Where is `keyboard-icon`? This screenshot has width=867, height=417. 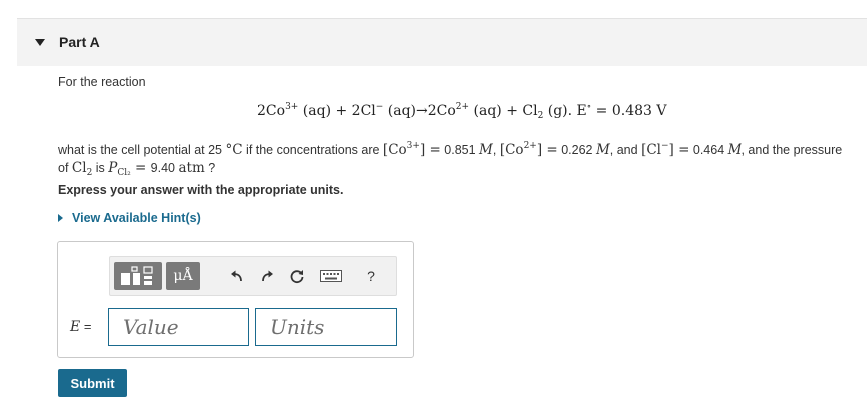
keyboard-icon is located at coordinates (331, 276).